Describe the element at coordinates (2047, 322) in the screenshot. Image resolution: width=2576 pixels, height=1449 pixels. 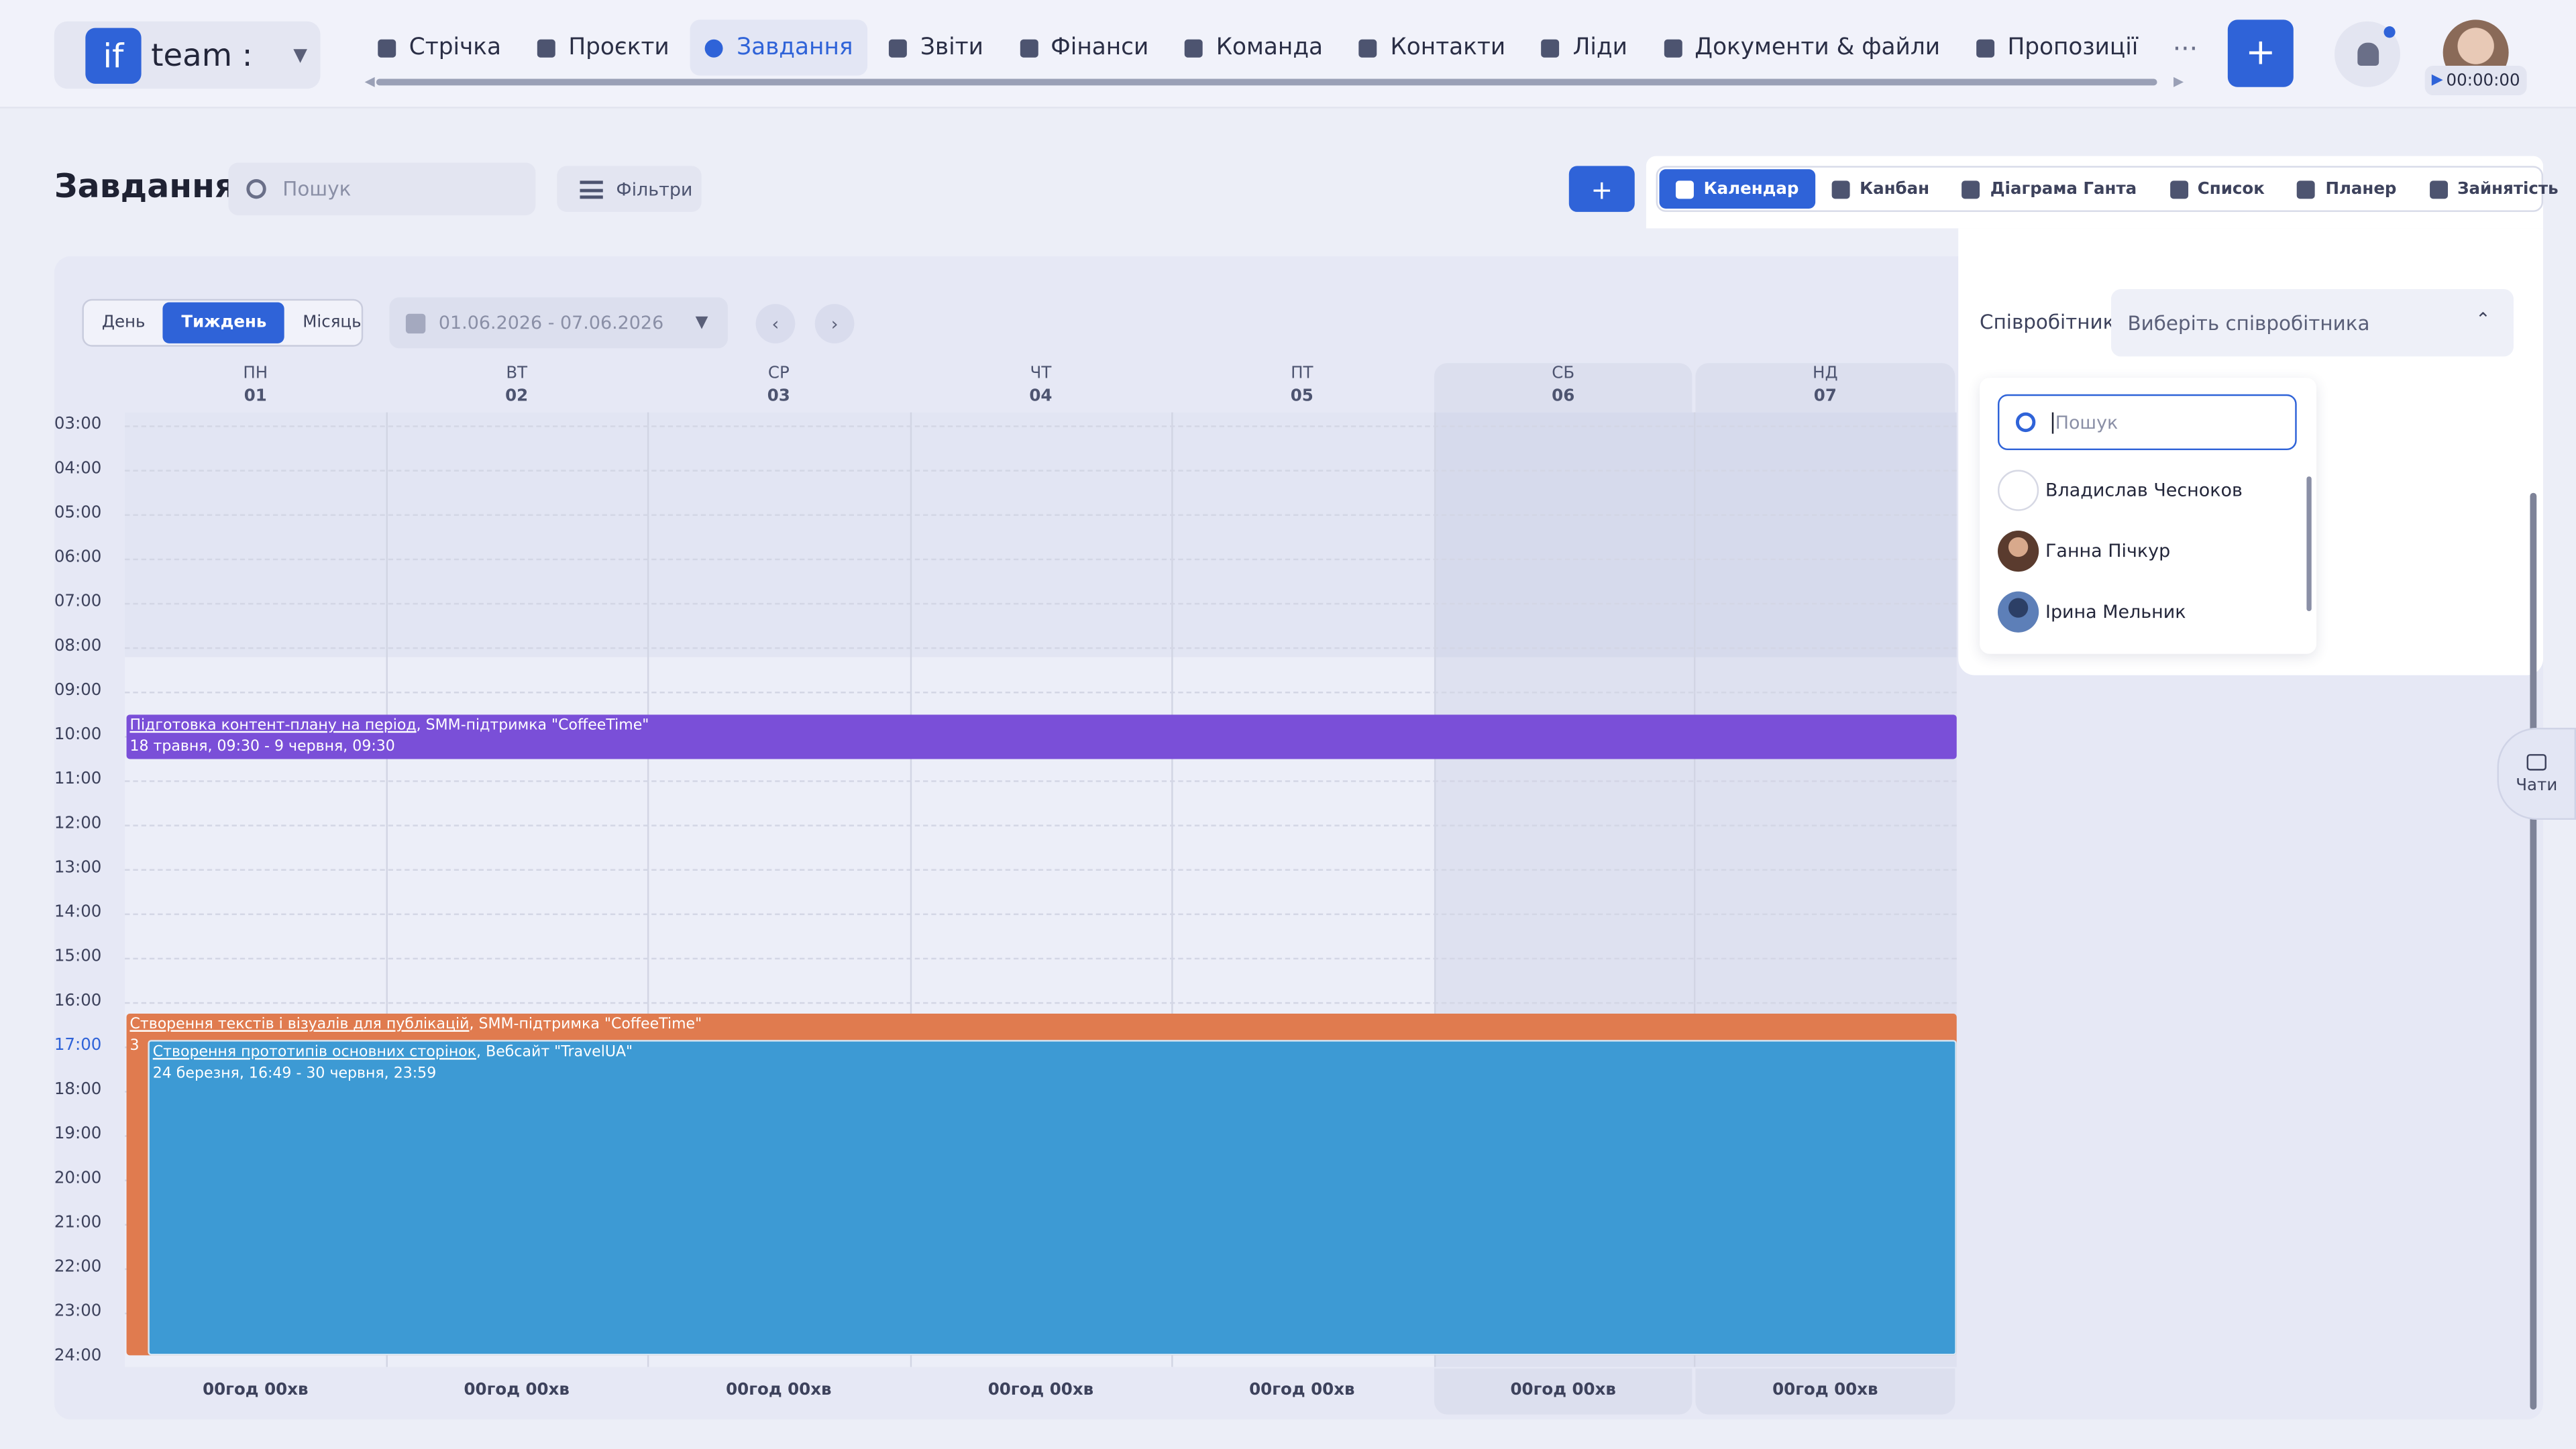
I see `employee-label: Співробітник` at that location.